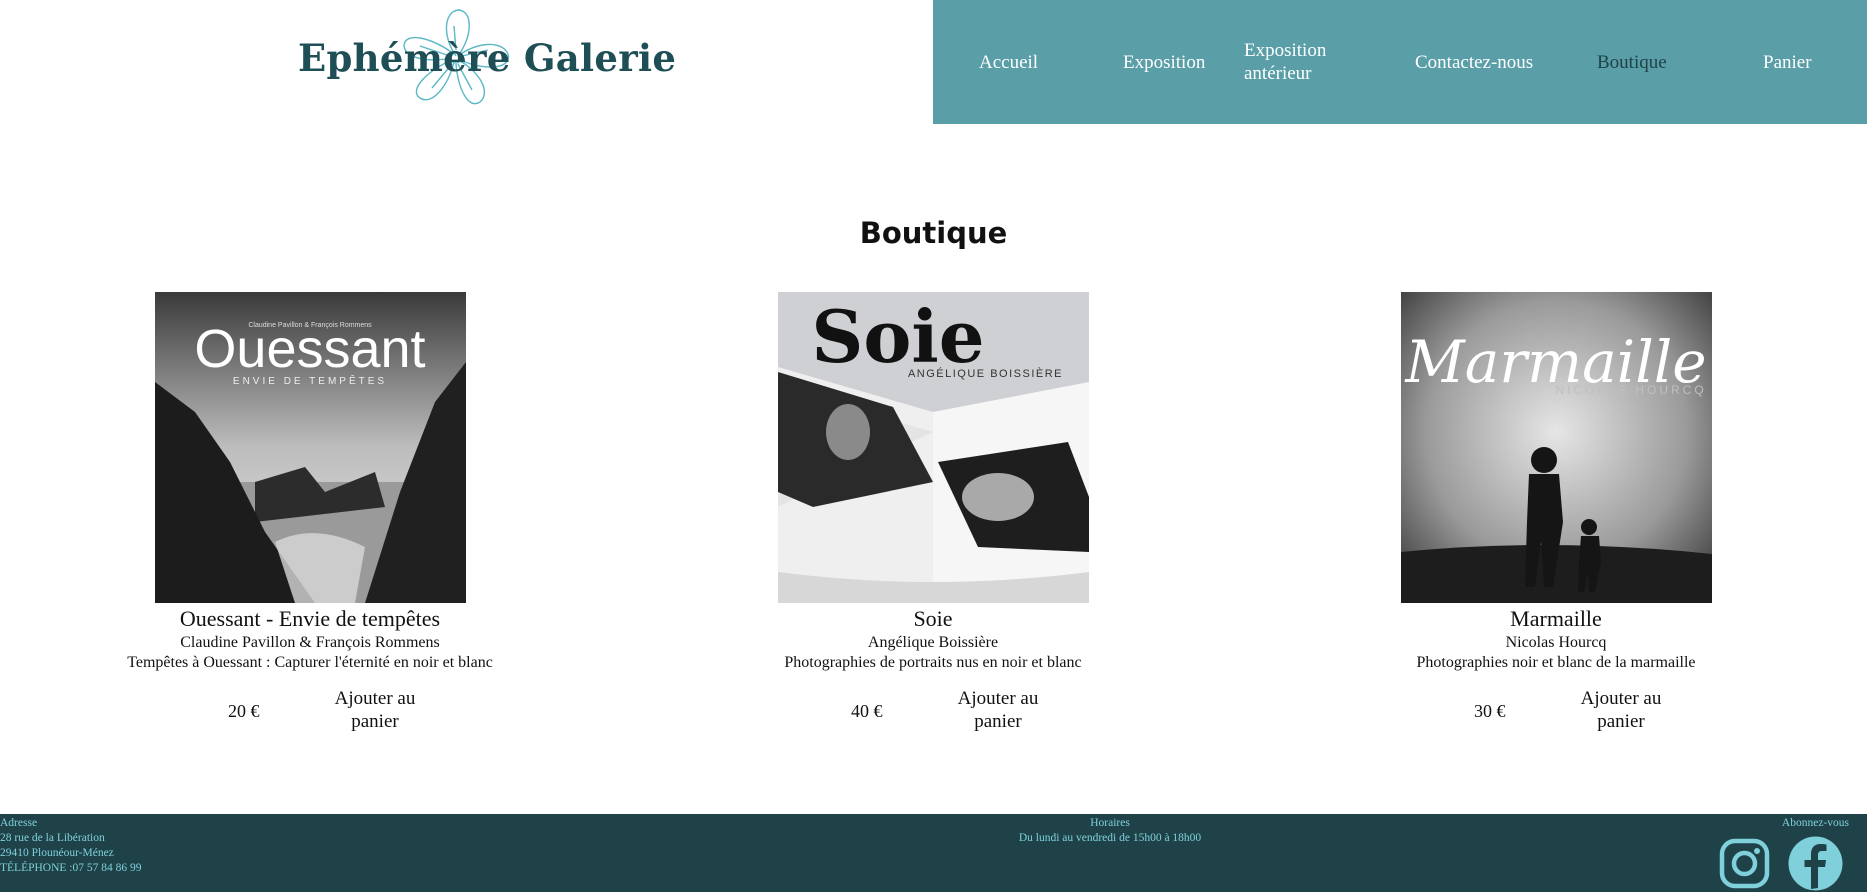  Describe the element at coordinates (933, 447) in the screenshot. I see `product-cover-image: Soie ANGÉLIQUE BOISSIÈRE` at that location.